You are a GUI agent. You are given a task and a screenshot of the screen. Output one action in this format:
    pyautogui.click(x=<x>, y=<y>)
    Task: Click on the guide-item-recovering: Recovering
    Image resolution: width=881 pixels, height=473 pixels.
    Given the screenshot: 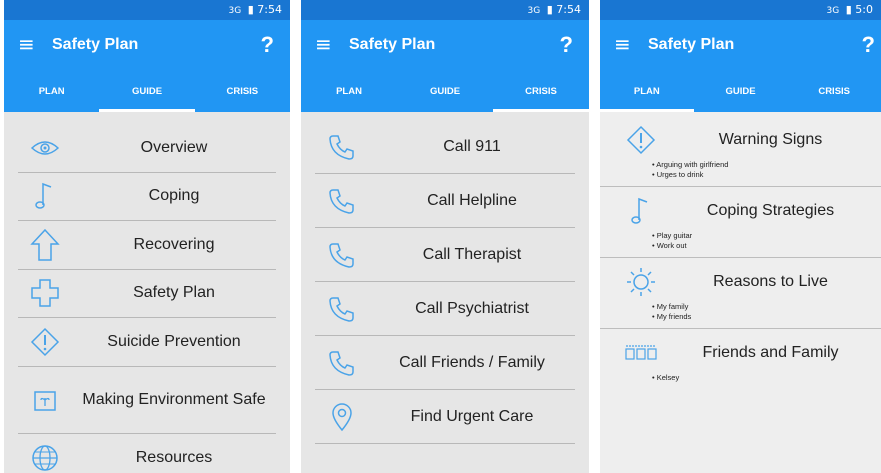 What is the action you would take?
    pyautogui.click(x=147, y=245)
    